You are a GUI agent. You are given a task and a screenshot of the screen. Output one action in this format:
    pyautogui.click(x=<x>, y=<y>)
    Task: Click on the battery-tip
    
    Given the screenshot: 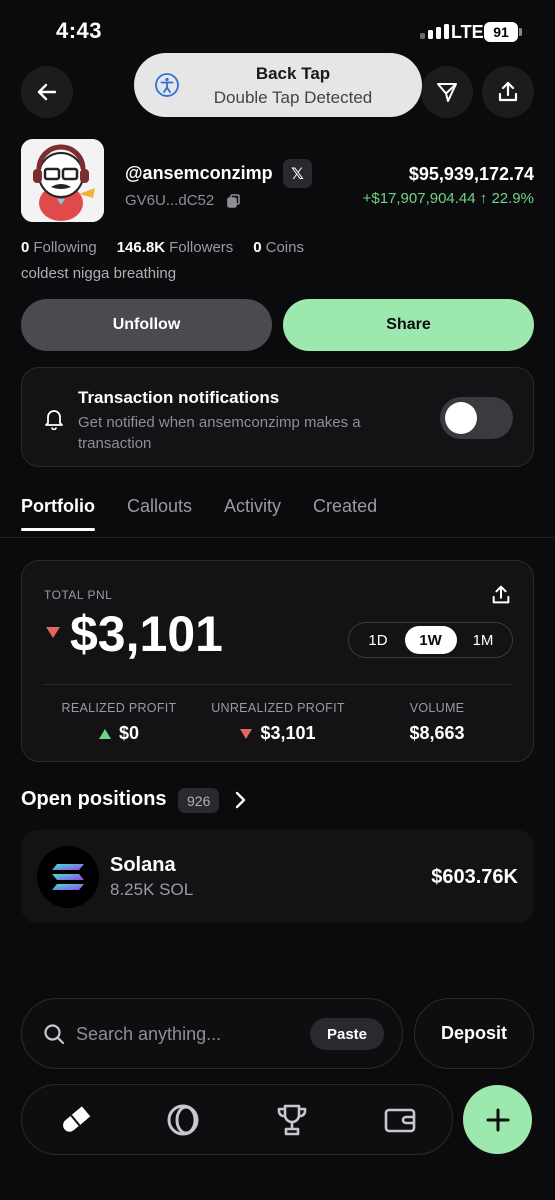 What is the action you would take?
    pyautogui.click(x=520, y=32)
    